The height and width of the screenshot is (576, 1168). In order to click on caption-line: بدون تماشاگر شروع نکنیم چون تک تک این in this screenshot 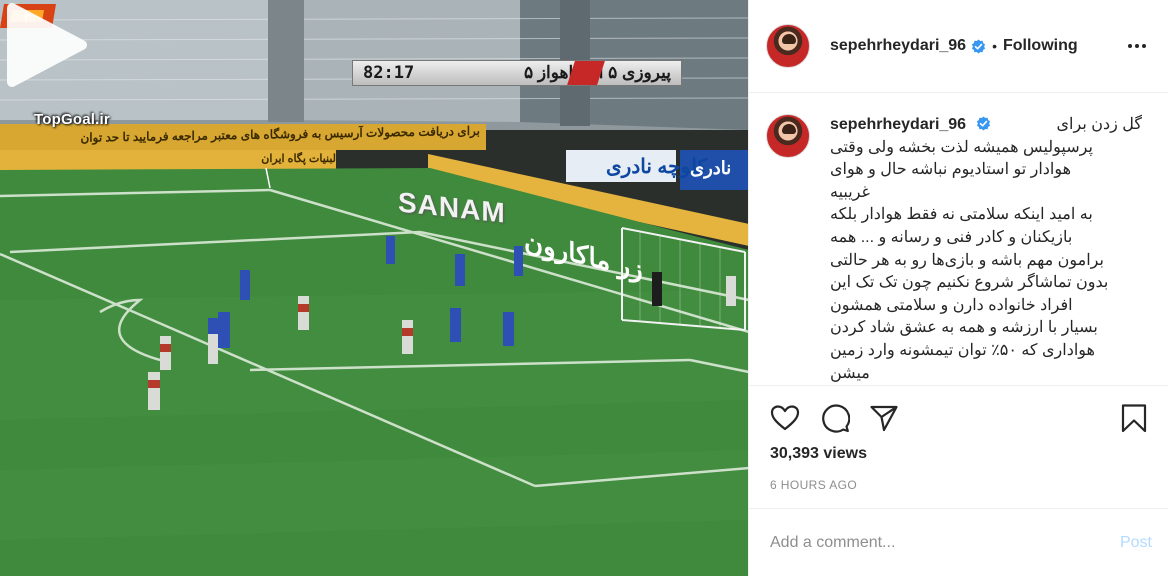, I will do `click(969, 283)`.